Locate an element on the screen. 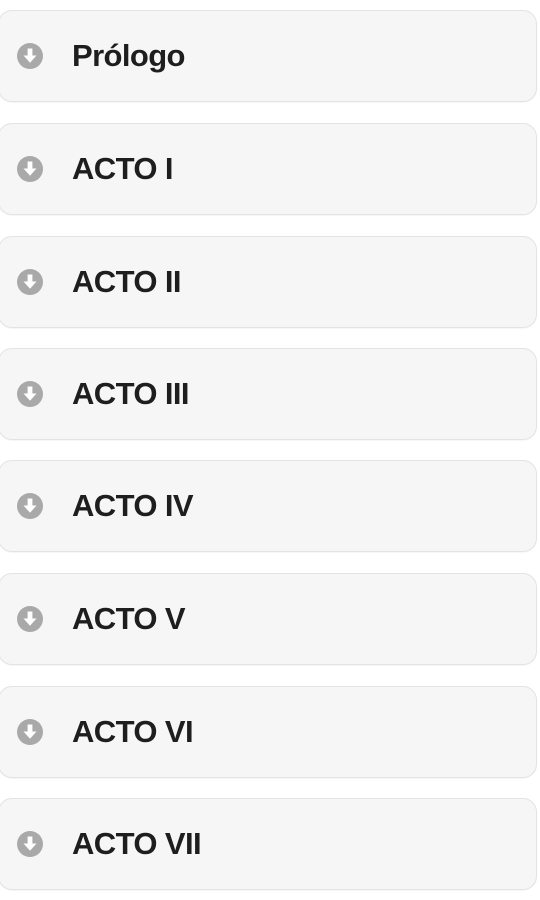  accordion-item-acto-i: ACTO I is located at coordinates (268, 169).